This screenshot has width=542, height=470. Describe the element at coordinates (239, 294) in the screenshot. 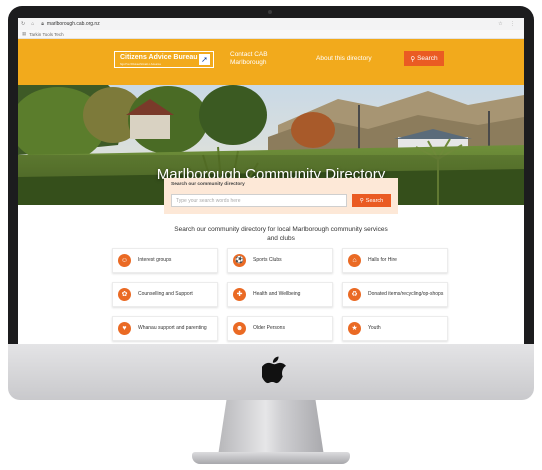

I see `medical-icon: ✚` at that location.